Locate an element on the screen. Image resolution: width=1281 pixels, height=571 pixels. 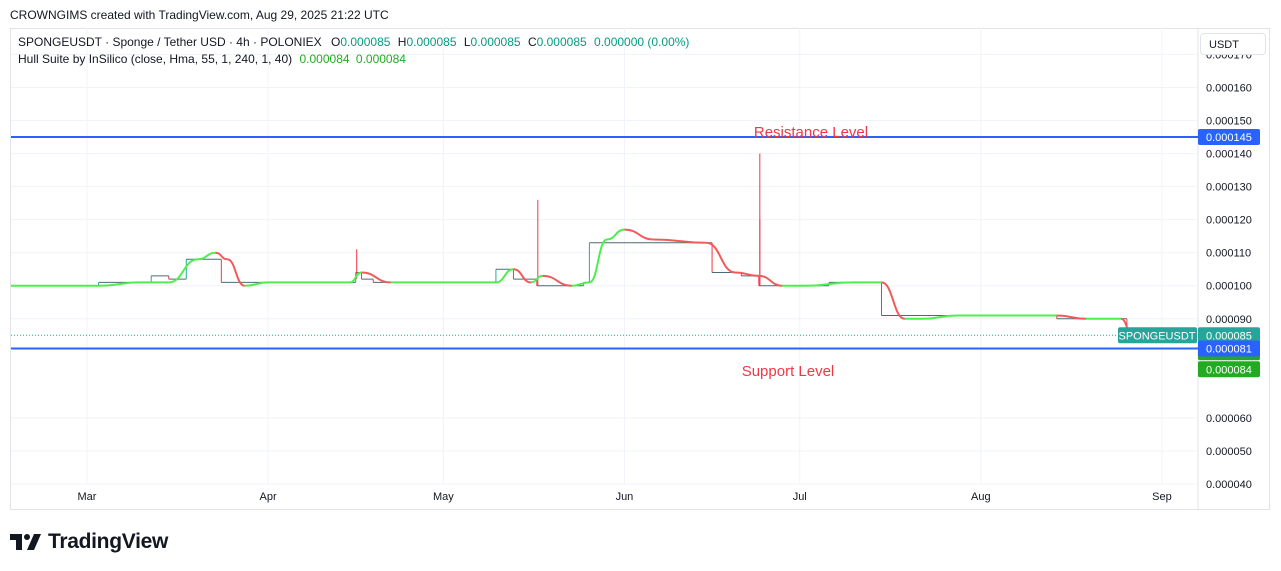
y-tick-label: 0.000150 is located at coordinates (1229, 122).